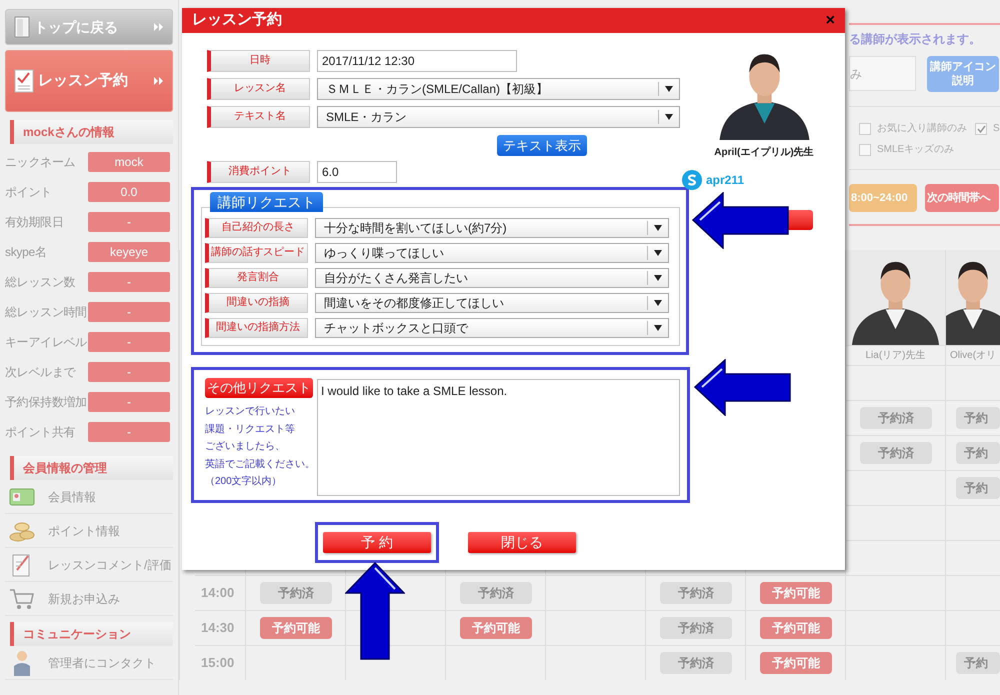 The height and width of the screenshot is (695, 1000). I want to click on nav-button: レッスン予約, so click(89, 81).